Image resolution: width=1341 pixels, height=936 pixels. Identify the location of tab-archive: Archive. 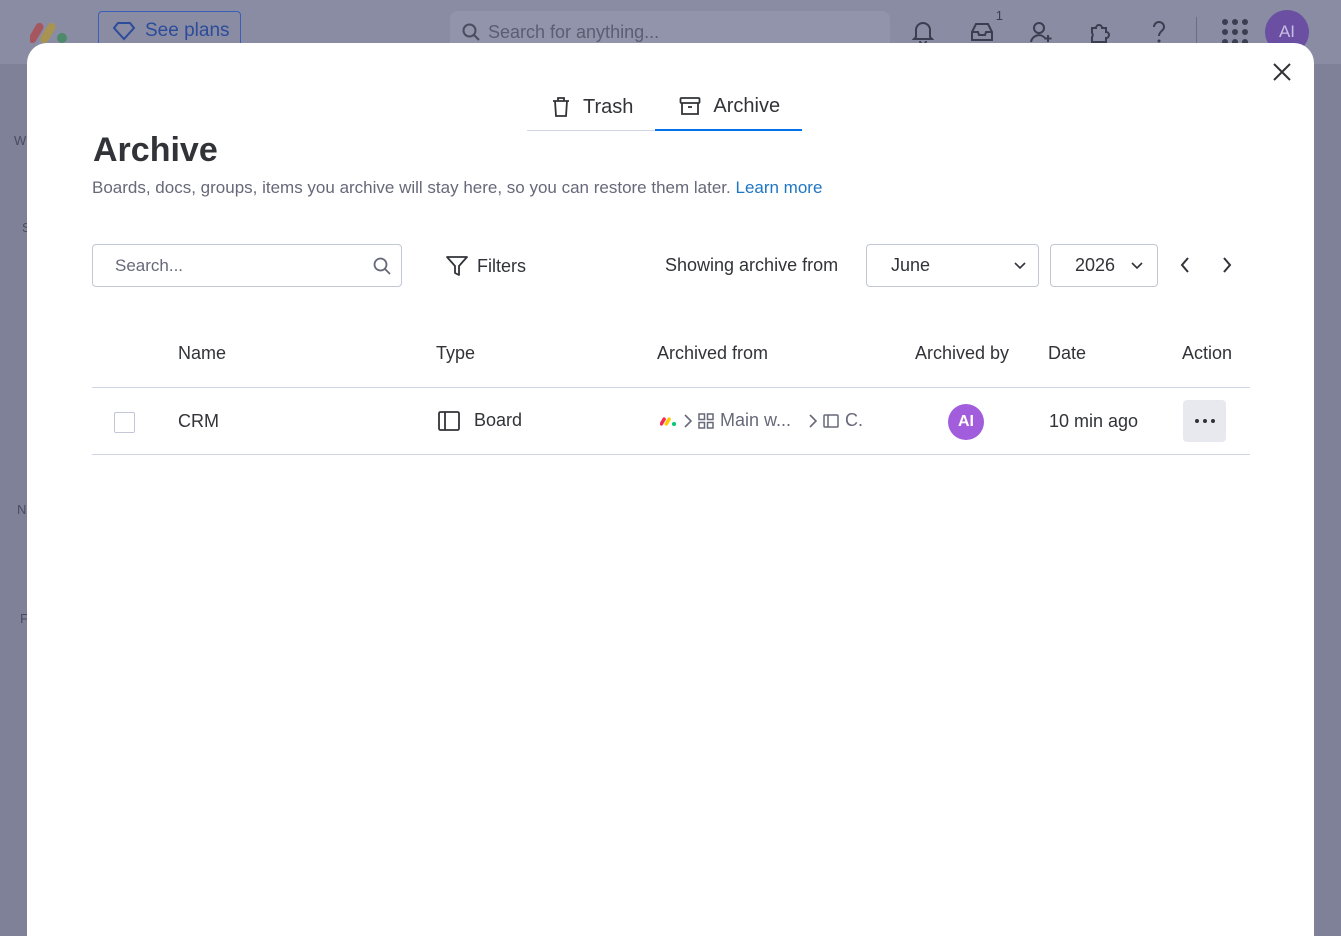
(729, 107).